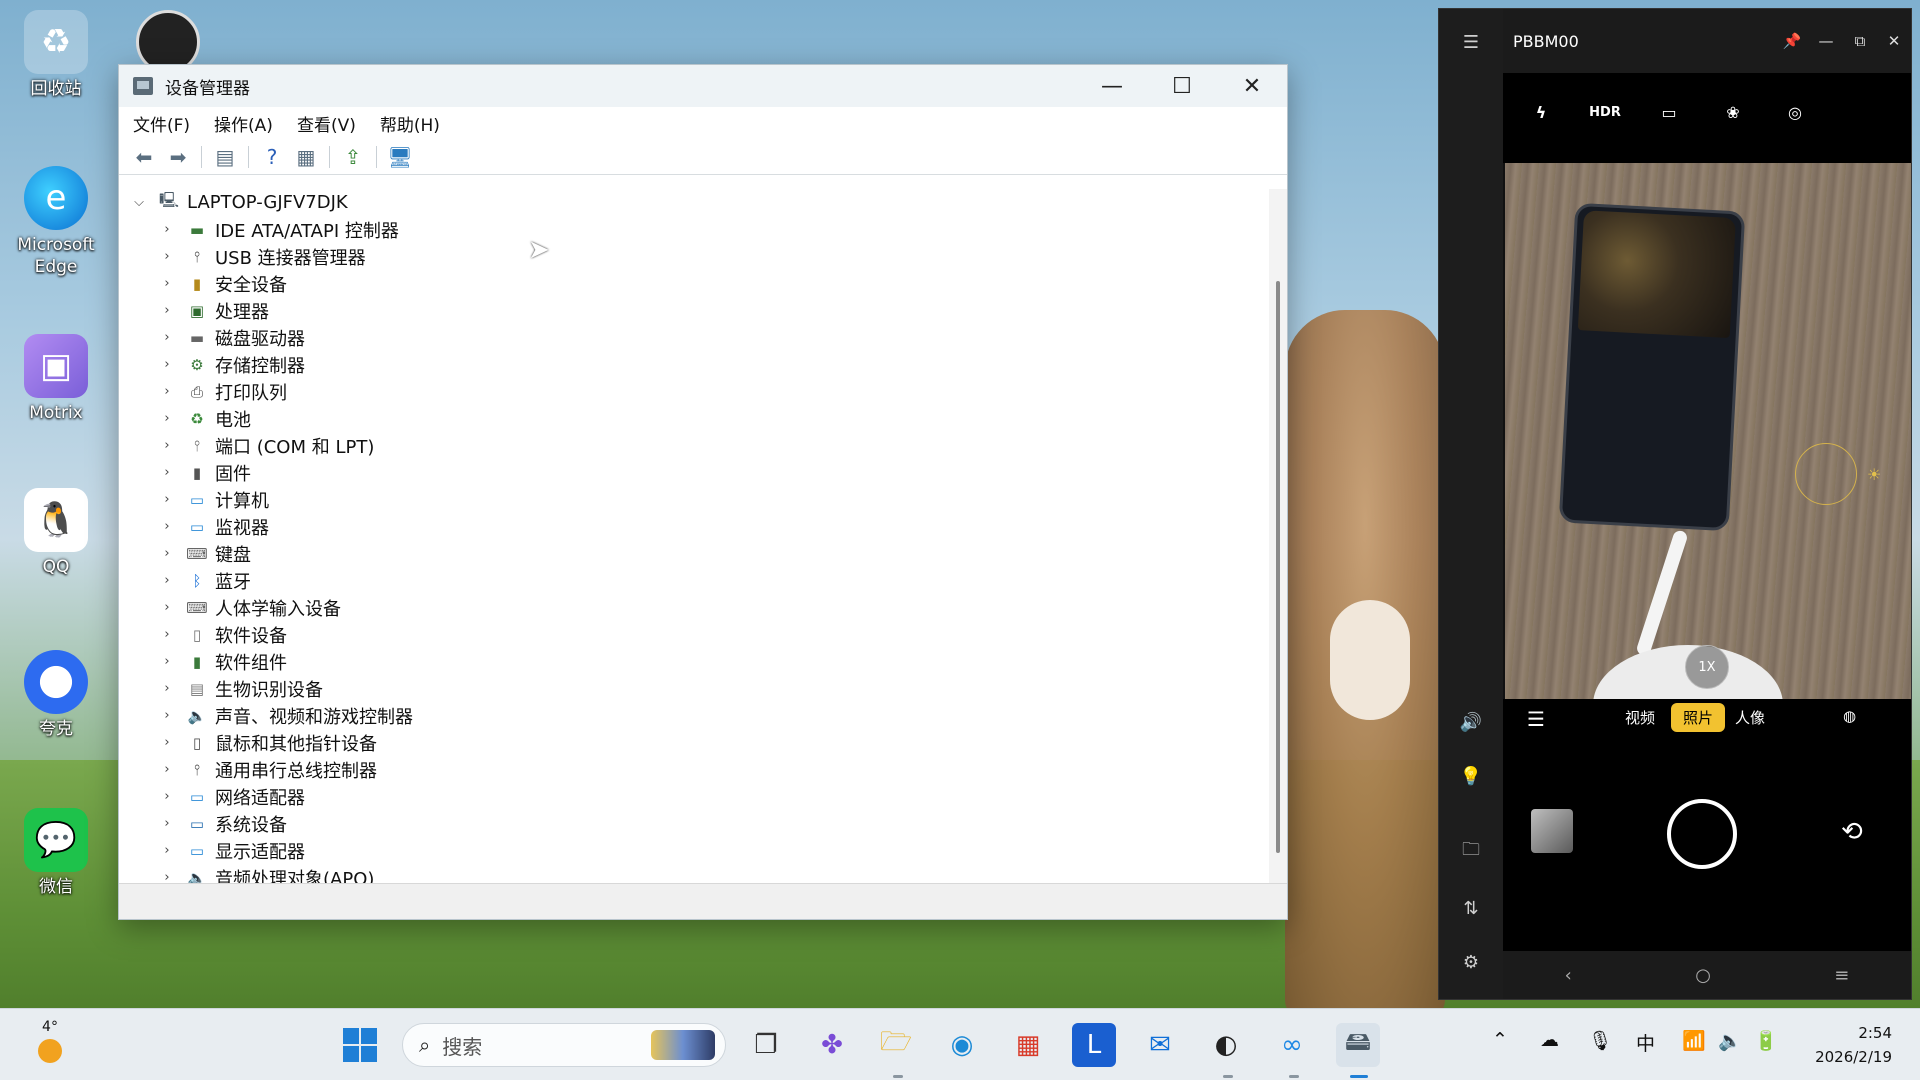 The height and width of the screenshot is (1080, 1920). Describe the element at coordinates (694, 283) in the screenshot. I see `tree-item: › ▮ 安全设备` at that location.